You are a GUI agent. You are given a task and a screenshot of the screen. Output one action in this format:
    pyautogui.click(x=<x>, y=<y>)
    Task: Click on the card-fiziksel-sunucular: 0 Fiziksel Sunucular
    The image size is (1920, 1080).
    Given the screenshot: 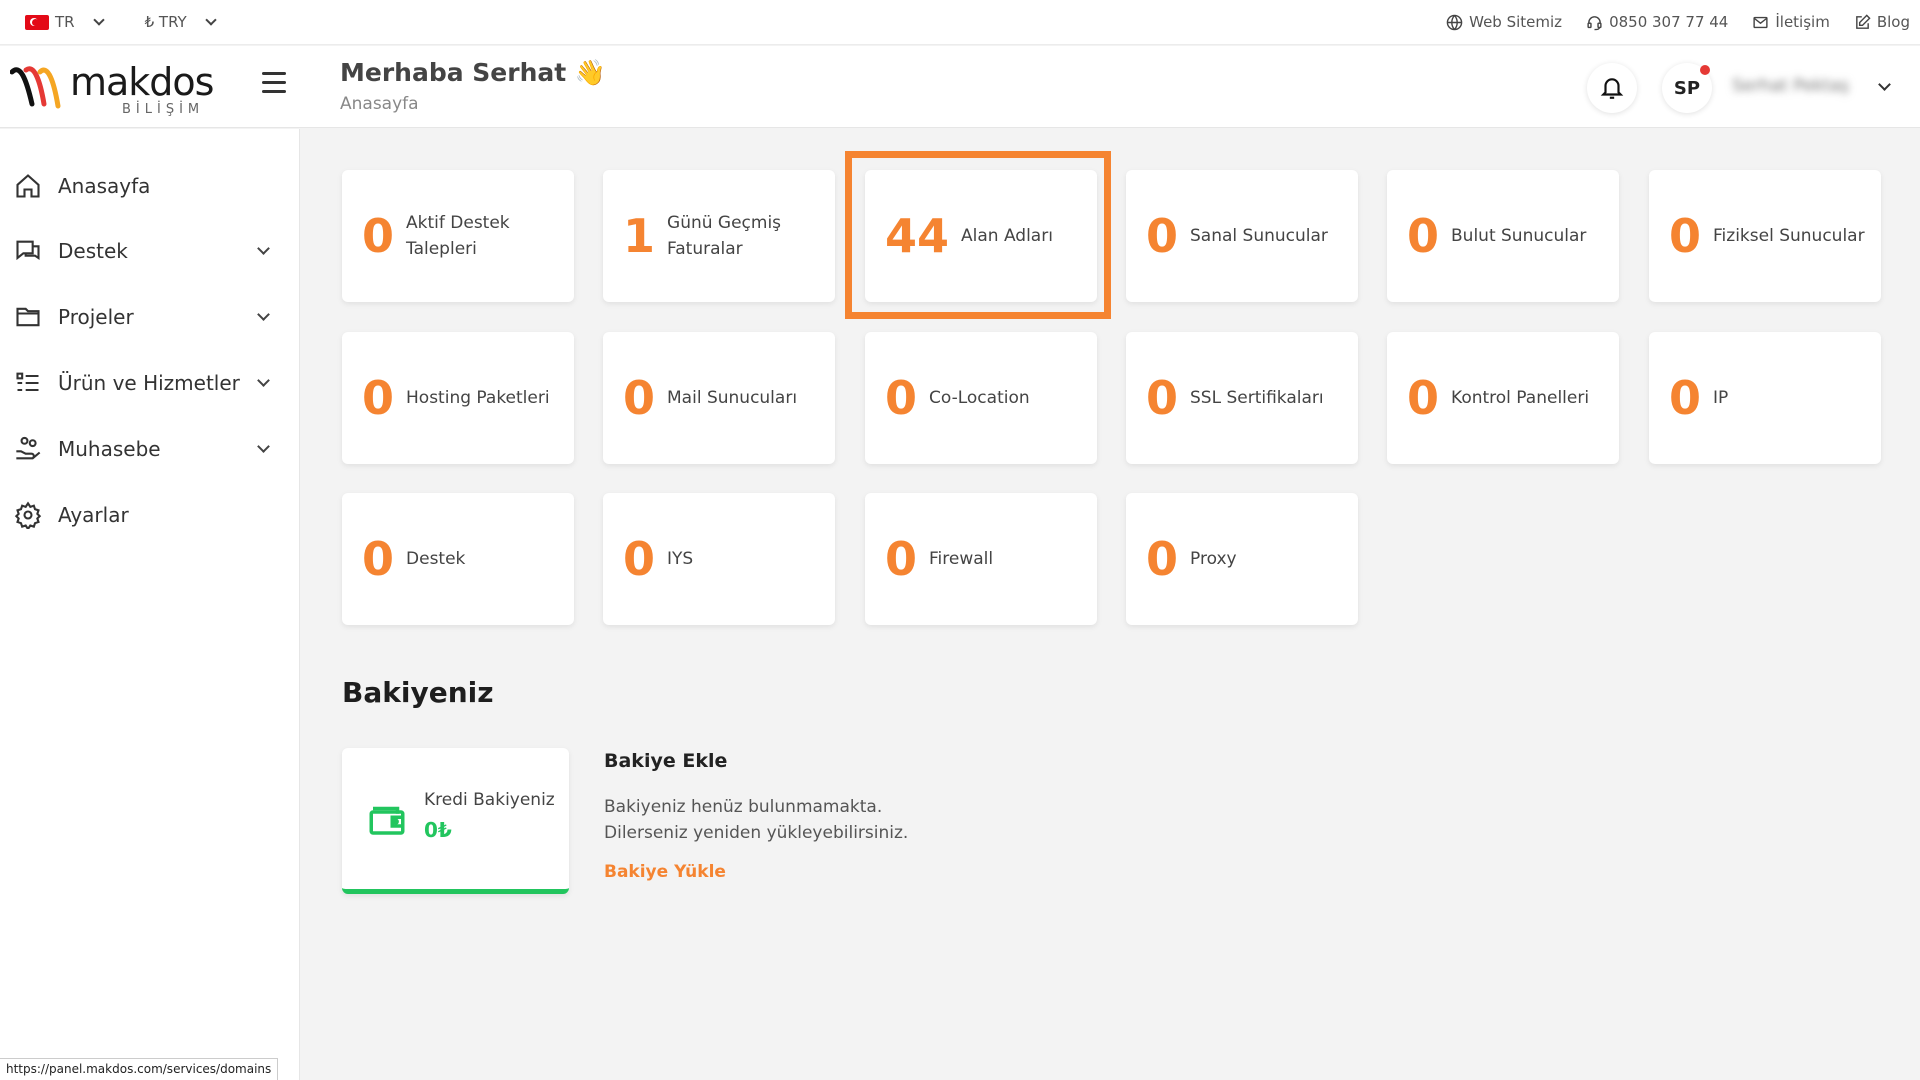 What is the action you would take?
    pyautogui.click(x=1765, y=236)
    